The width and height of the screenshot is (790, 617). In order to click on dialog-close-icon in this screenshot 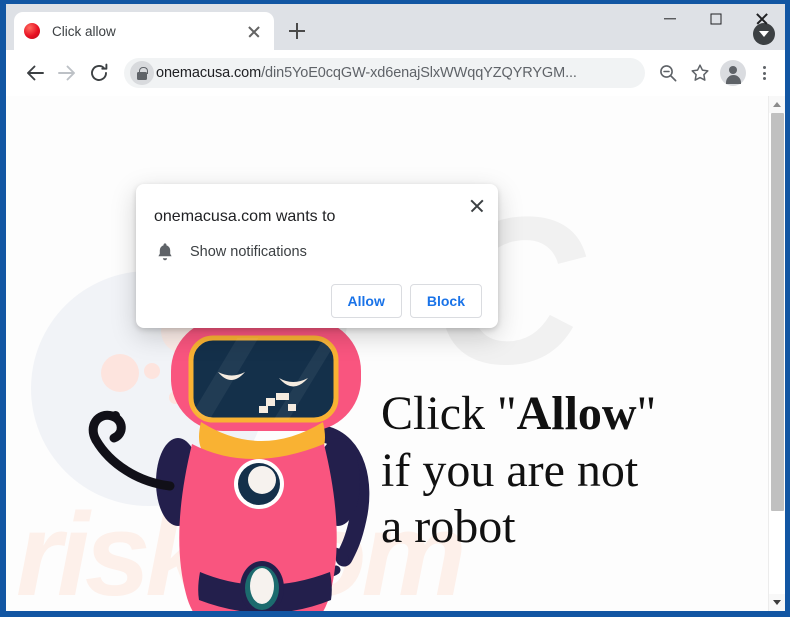, I will do `click(477, 206)`.